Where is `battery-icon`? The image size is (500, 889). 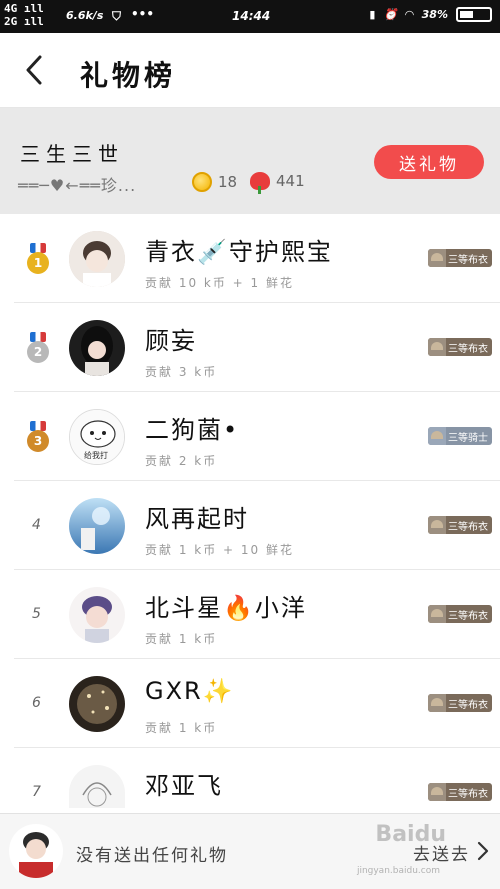
battery-icon is located at coordinates (474, 14).